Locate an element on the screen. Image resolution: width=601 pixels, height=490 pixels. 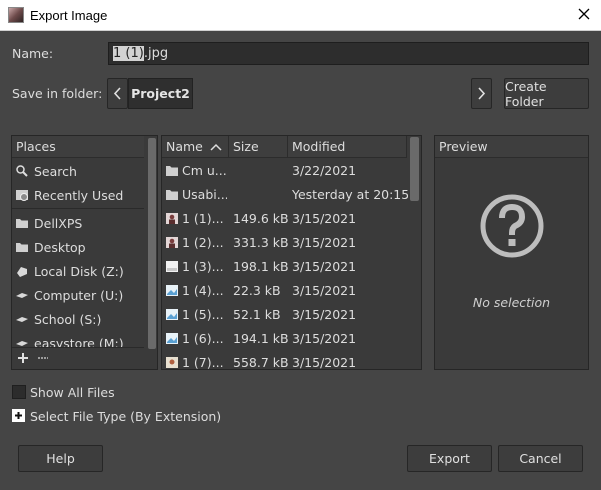
column-modified-header: Modified is located at coordinates (347, 147).